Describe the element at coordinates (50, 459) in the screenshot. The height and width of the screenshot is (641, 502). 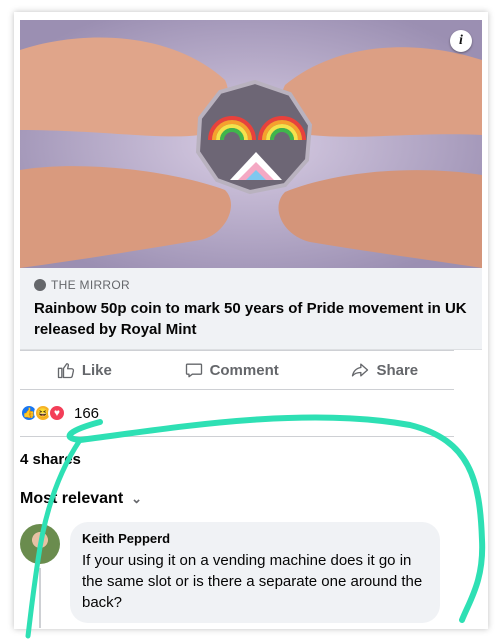
I see `shares-label: 4 shares` at that location.